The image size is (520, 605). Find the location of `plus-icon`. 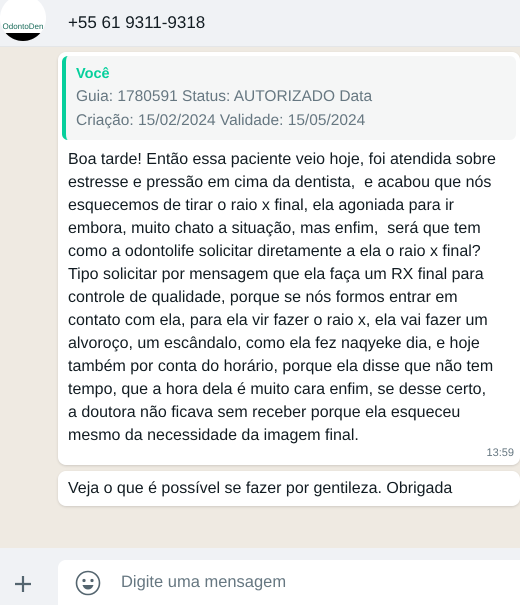

plus-icon is located at coordinates (23, 584).